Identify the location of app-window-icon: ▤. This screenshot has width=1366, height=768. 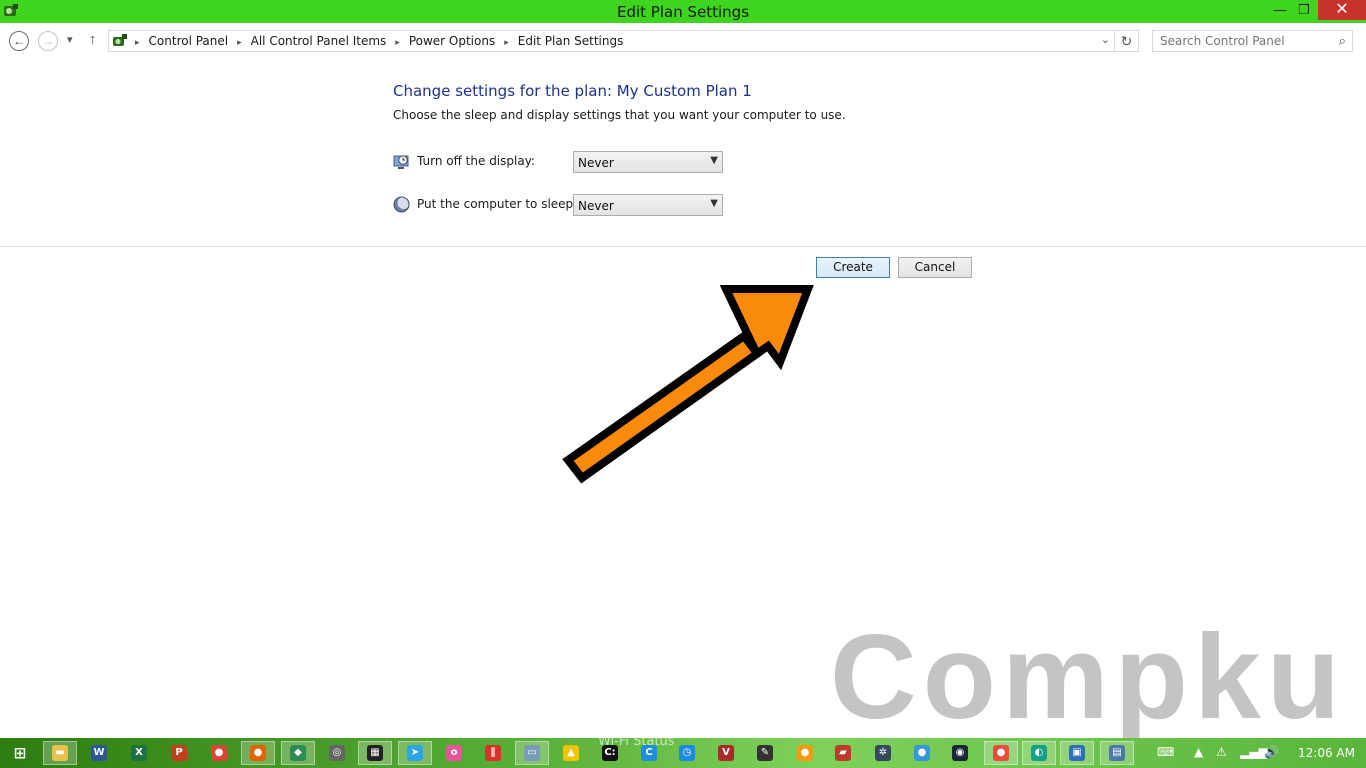
(1117, 753).